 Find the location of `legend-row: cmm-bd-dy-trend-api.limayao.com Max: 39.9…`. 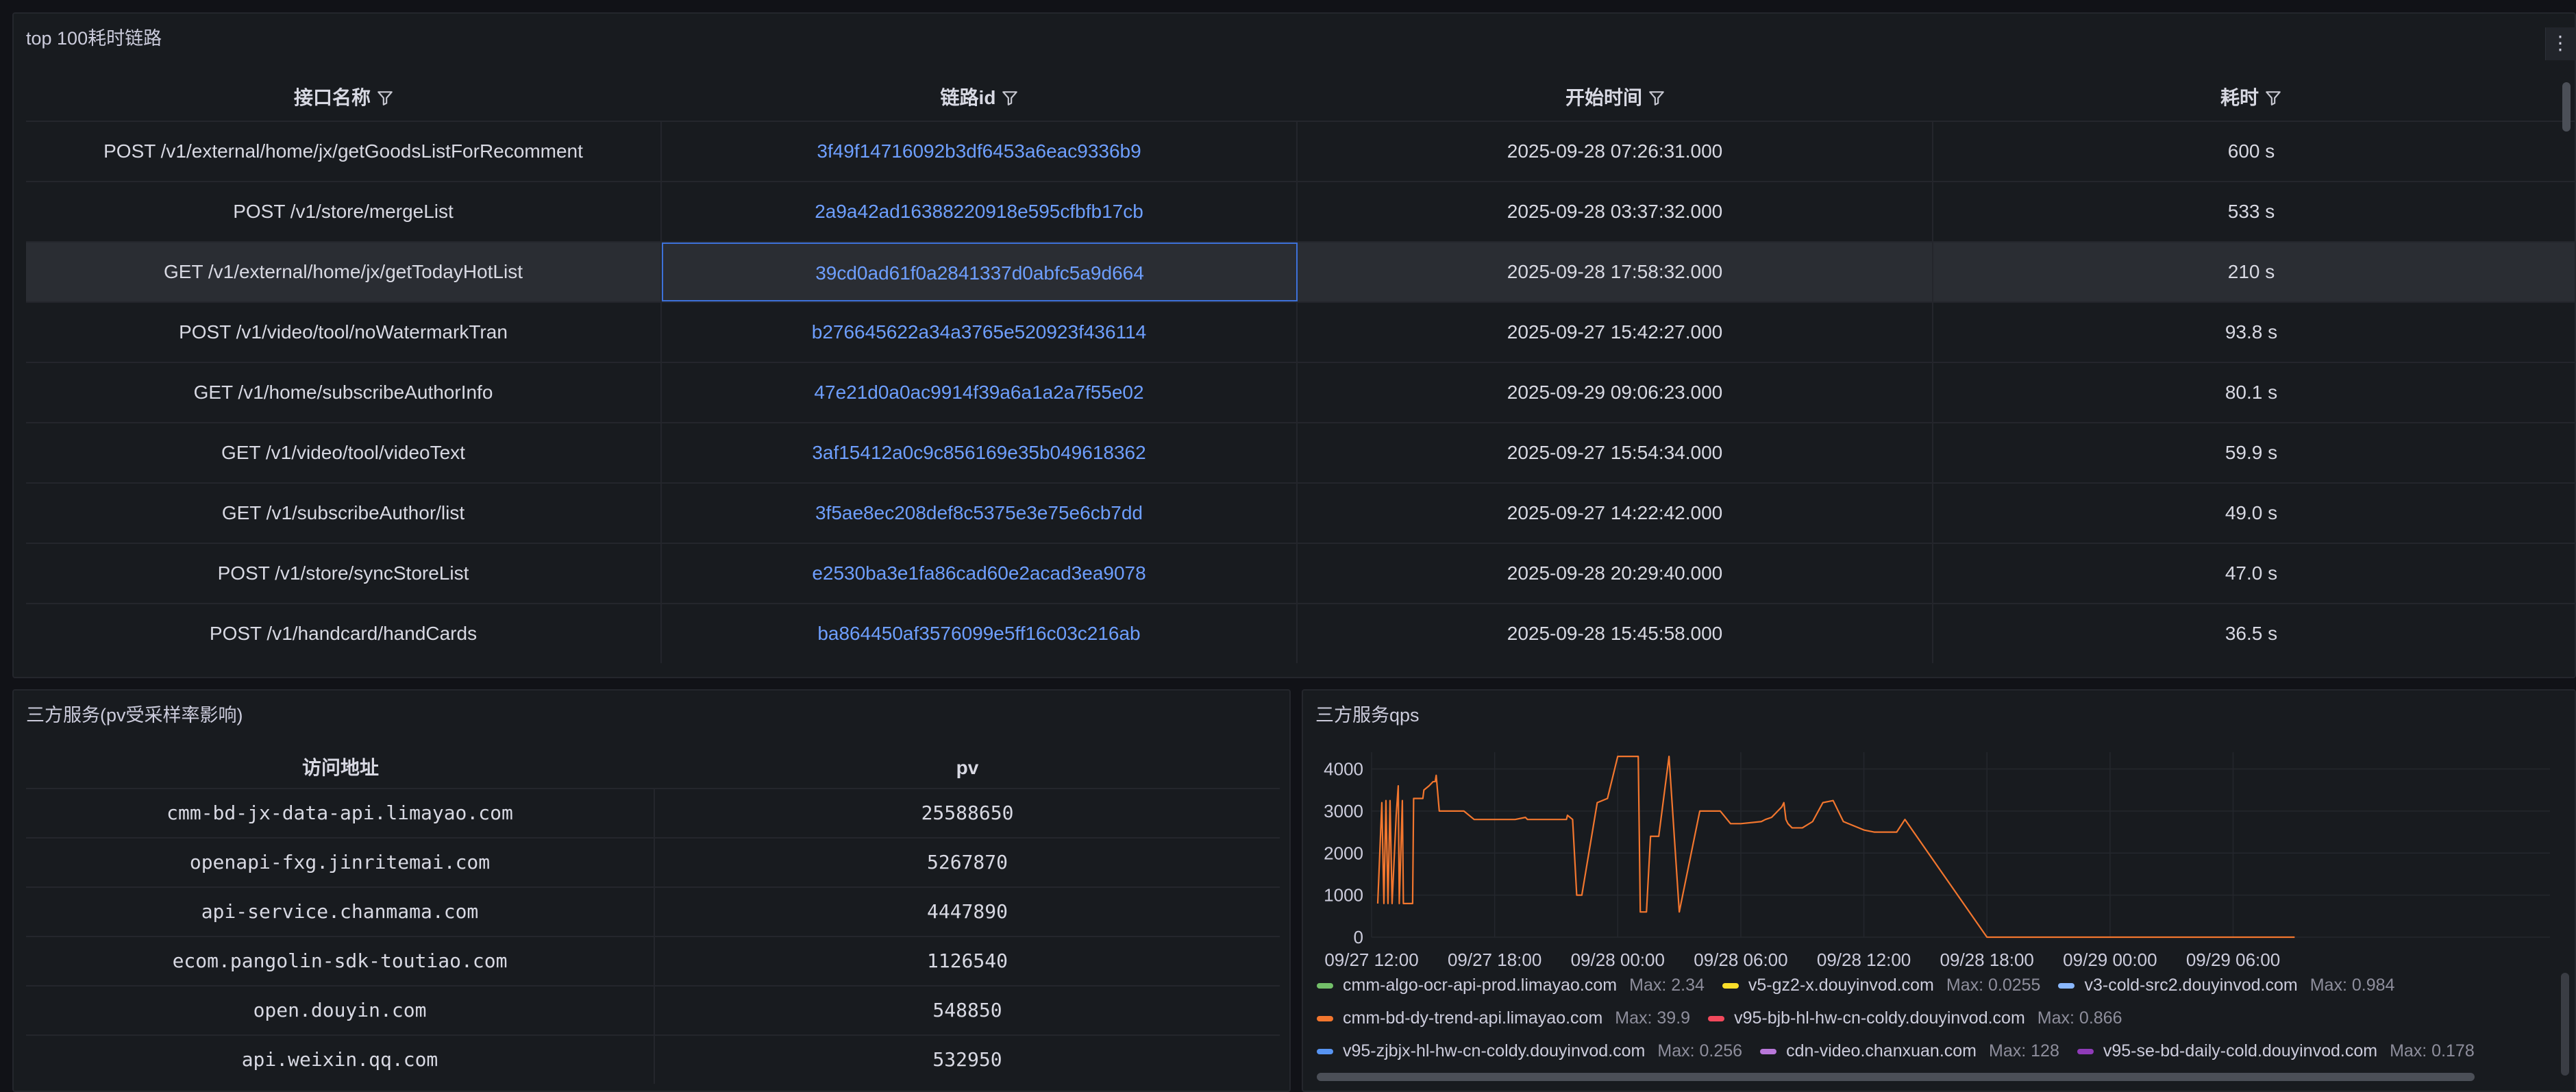

legend-row: cmm-bd-dy-trend-api.limayao.com Max: 39.9… is located at coordinates (1728, 1018).